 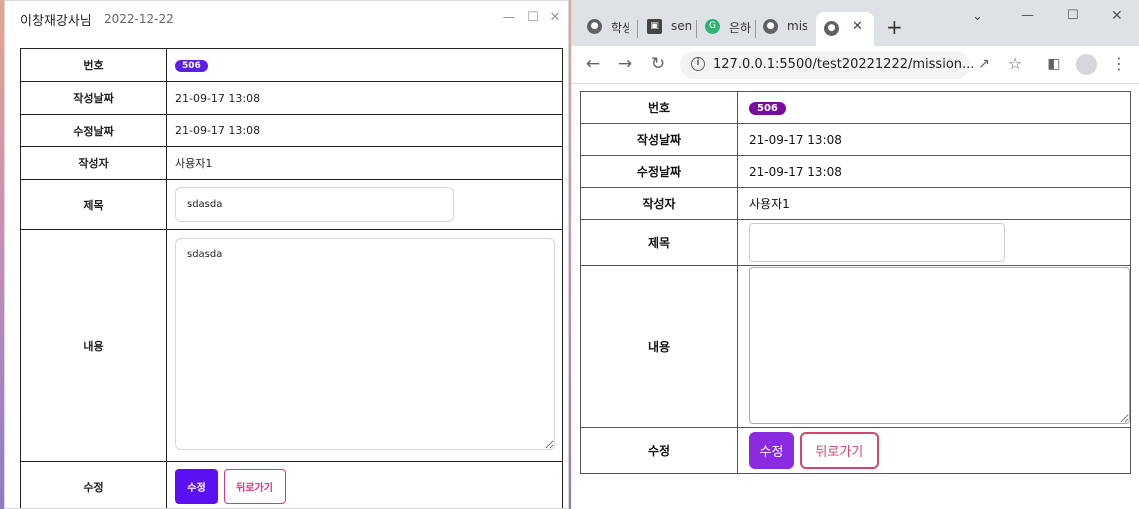 What do you see at coordinates (698, 64) in the screenshot?
I see `info-icon: i` at bounding box center [698, 64].